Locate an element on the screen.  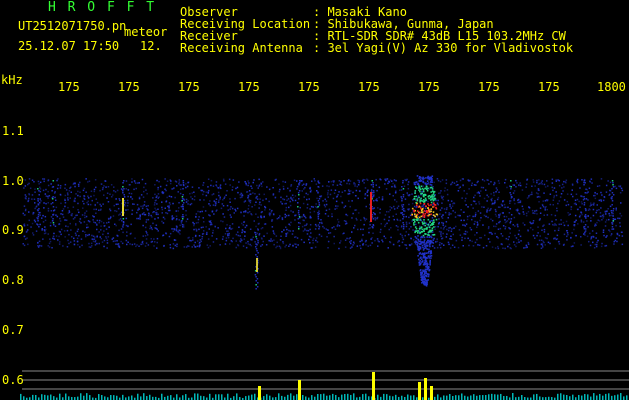
y-unit-label: kHz is located at coordinates (12, 80).